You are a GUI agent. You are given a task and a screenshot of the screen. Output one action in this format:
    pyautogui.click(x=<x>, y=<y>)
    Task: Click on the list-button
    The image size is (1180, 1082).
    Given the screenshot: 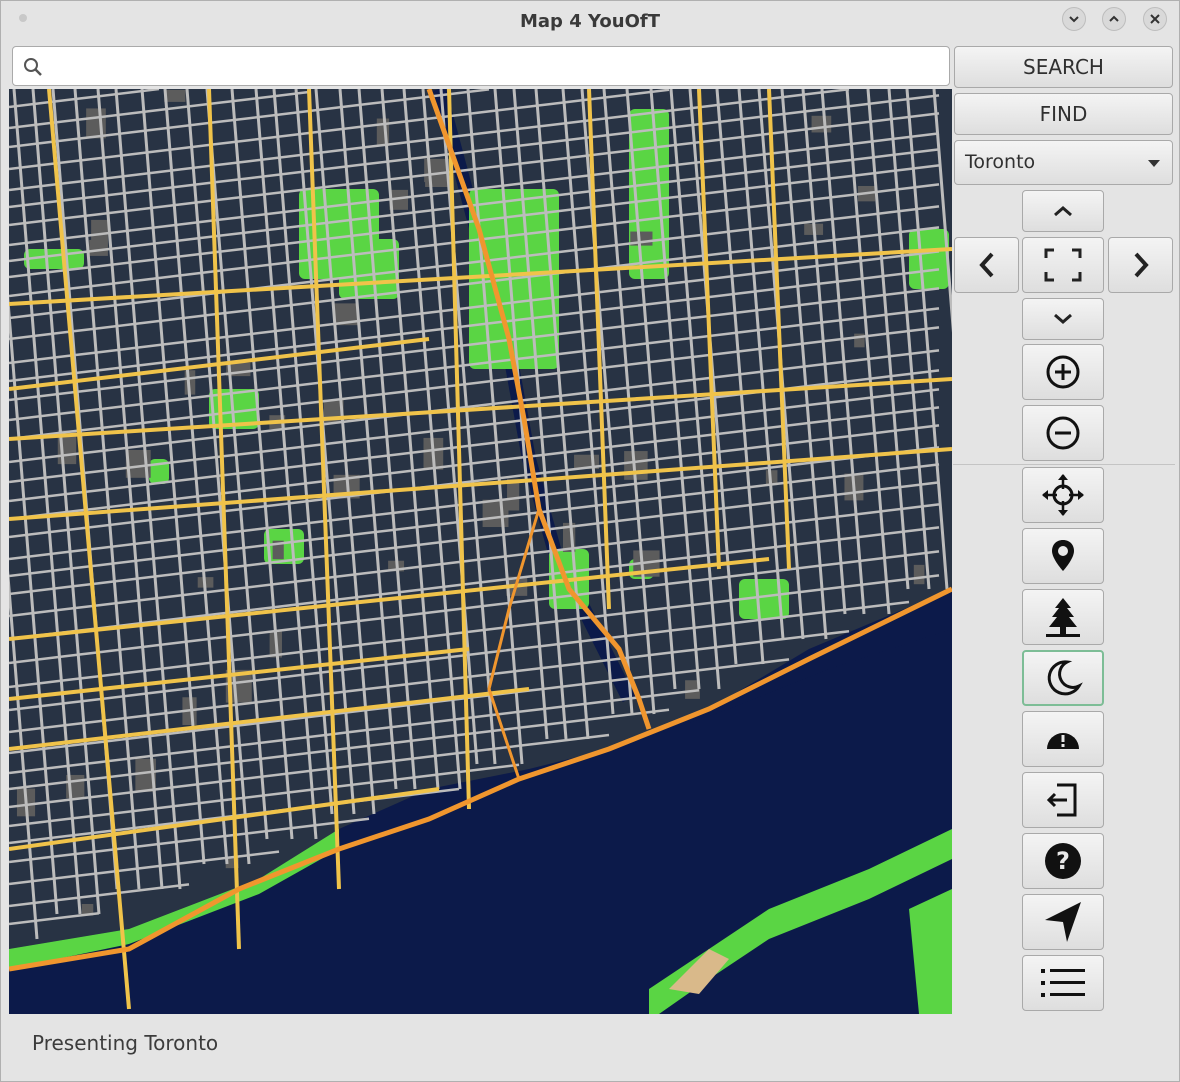 What is the action you would take?
    pyautogui.click(x=1063, y=983)
    